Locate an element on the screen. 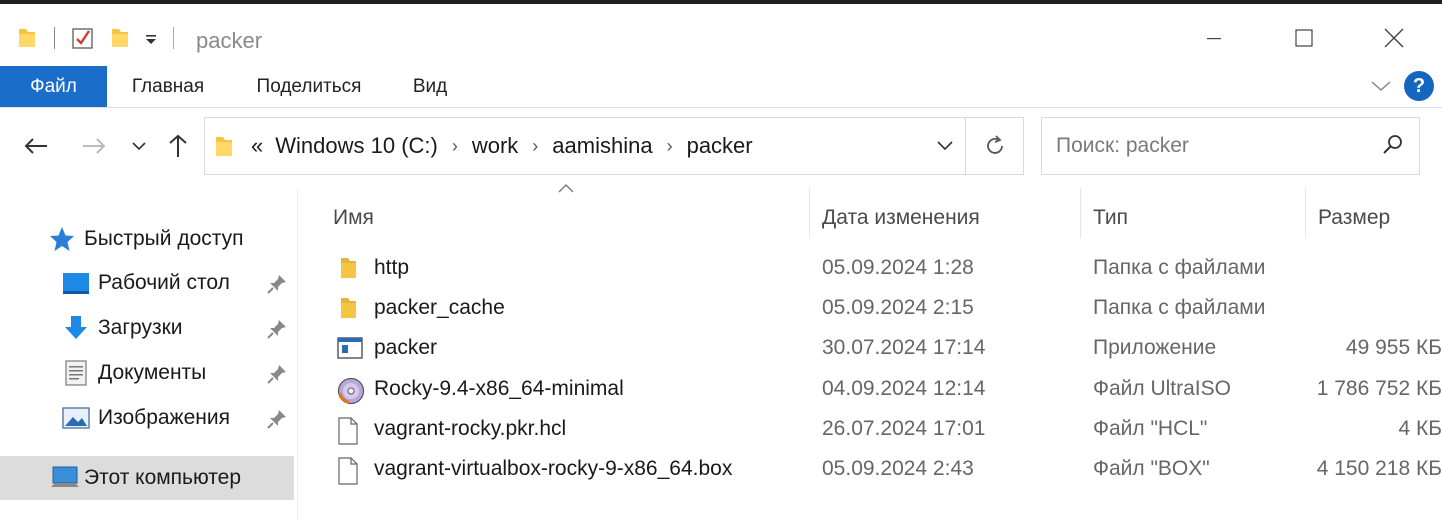  tab-home: Главная is located at coordinates (168, 86).